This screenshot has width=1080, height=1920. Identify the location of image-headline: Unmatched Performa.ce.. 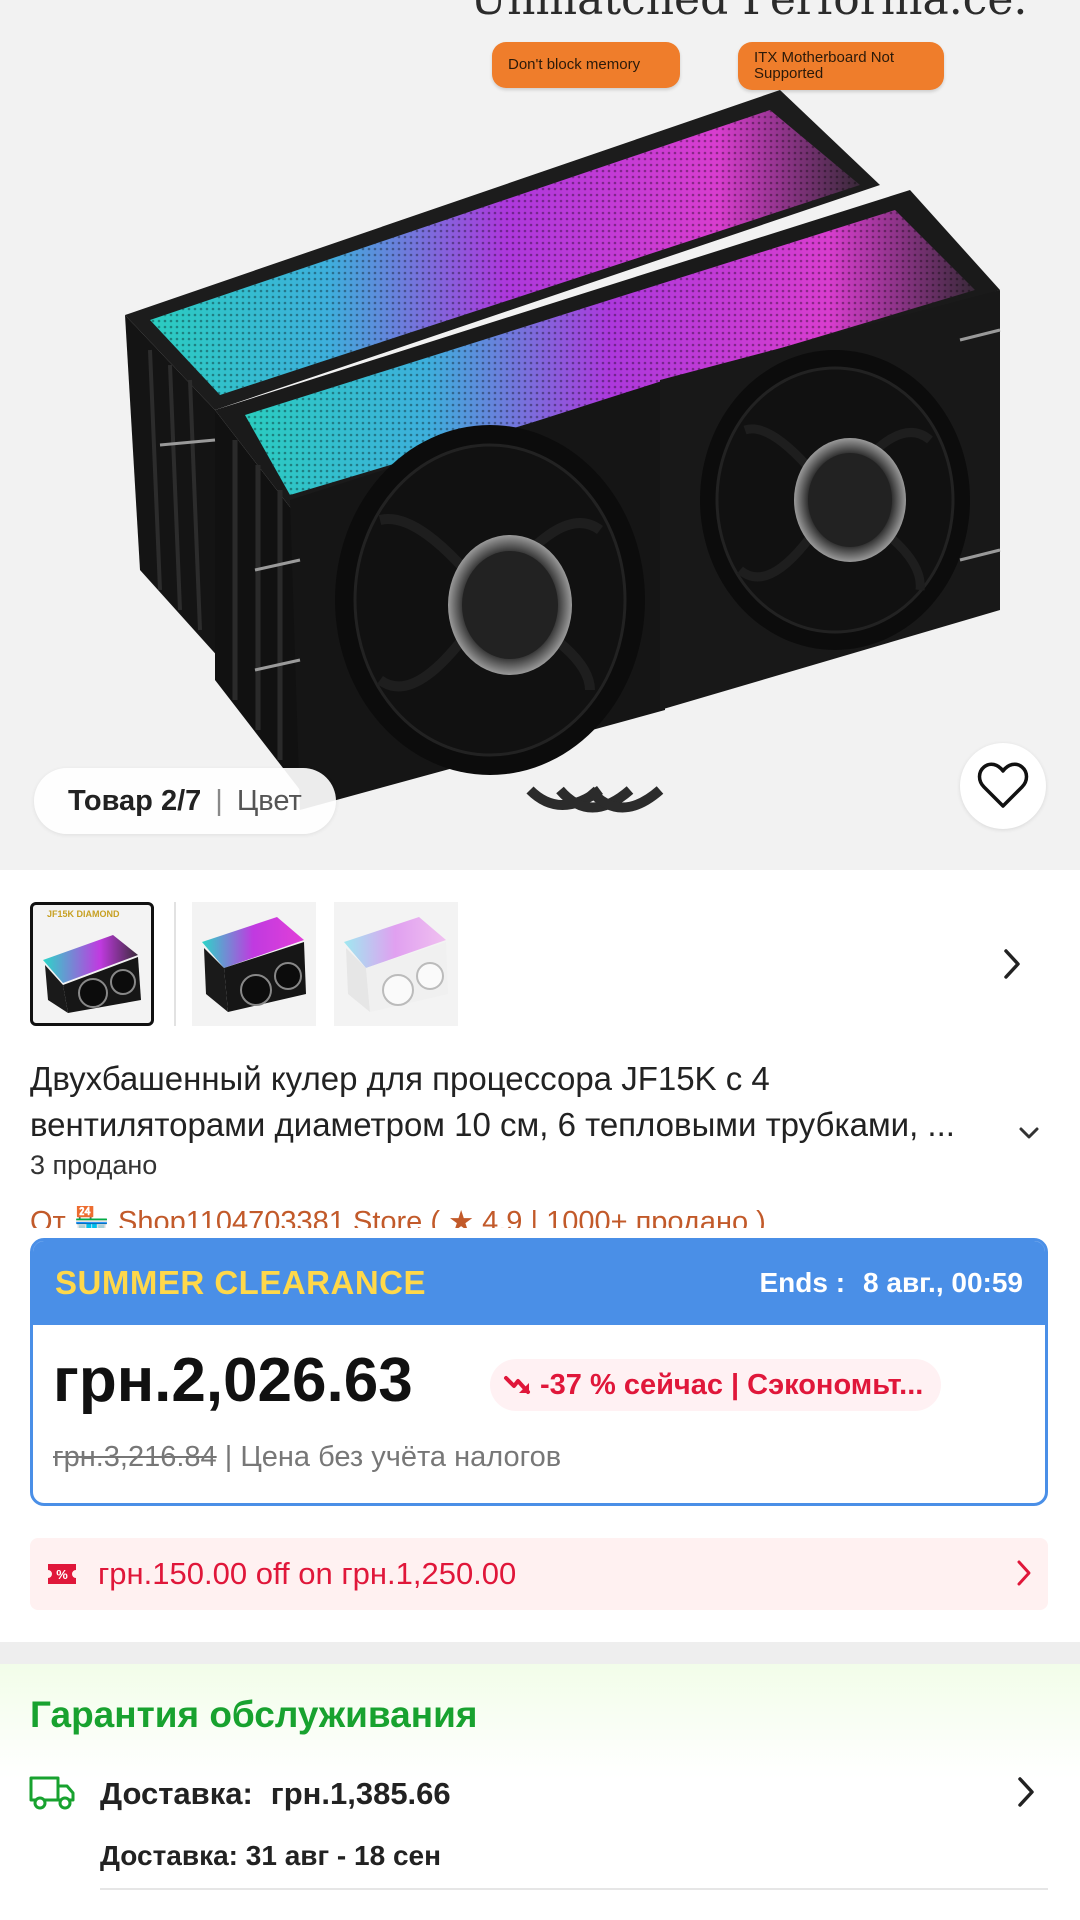
(748, 12).